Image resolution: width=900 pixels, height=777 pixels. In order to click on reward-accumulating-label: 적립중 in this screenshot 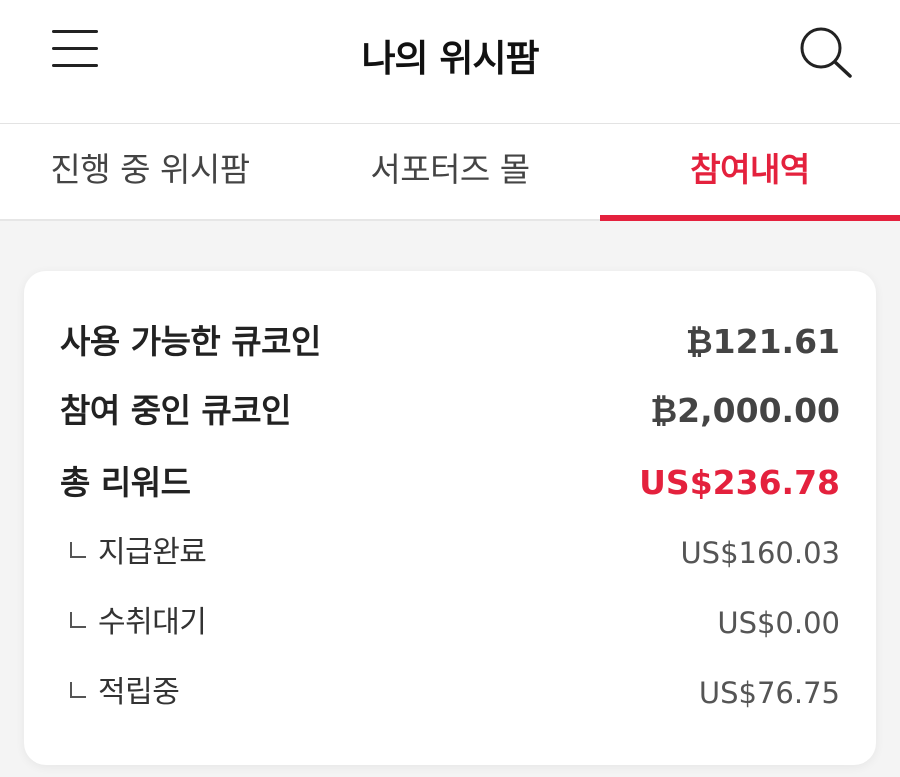, I will do `click(139, 692)`.